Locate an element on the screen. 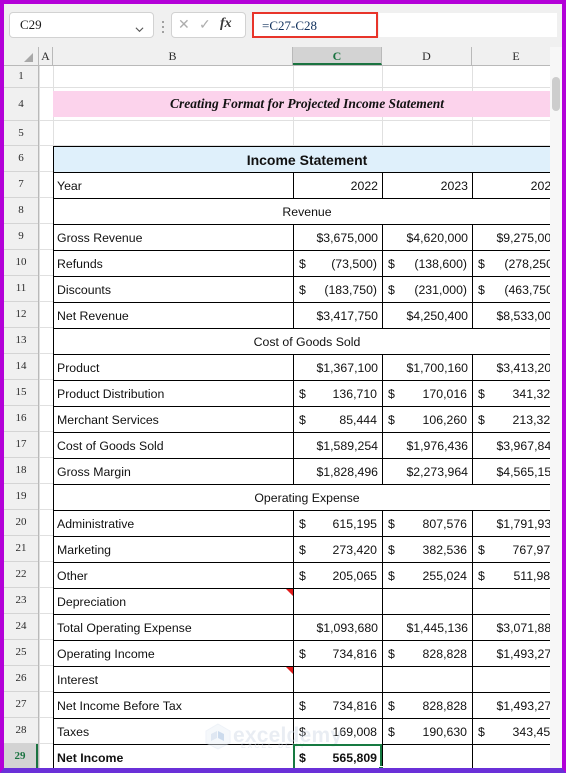 The image size is (566, 773). row-value-cell: $205,065 is located at coordinates (338, 576).